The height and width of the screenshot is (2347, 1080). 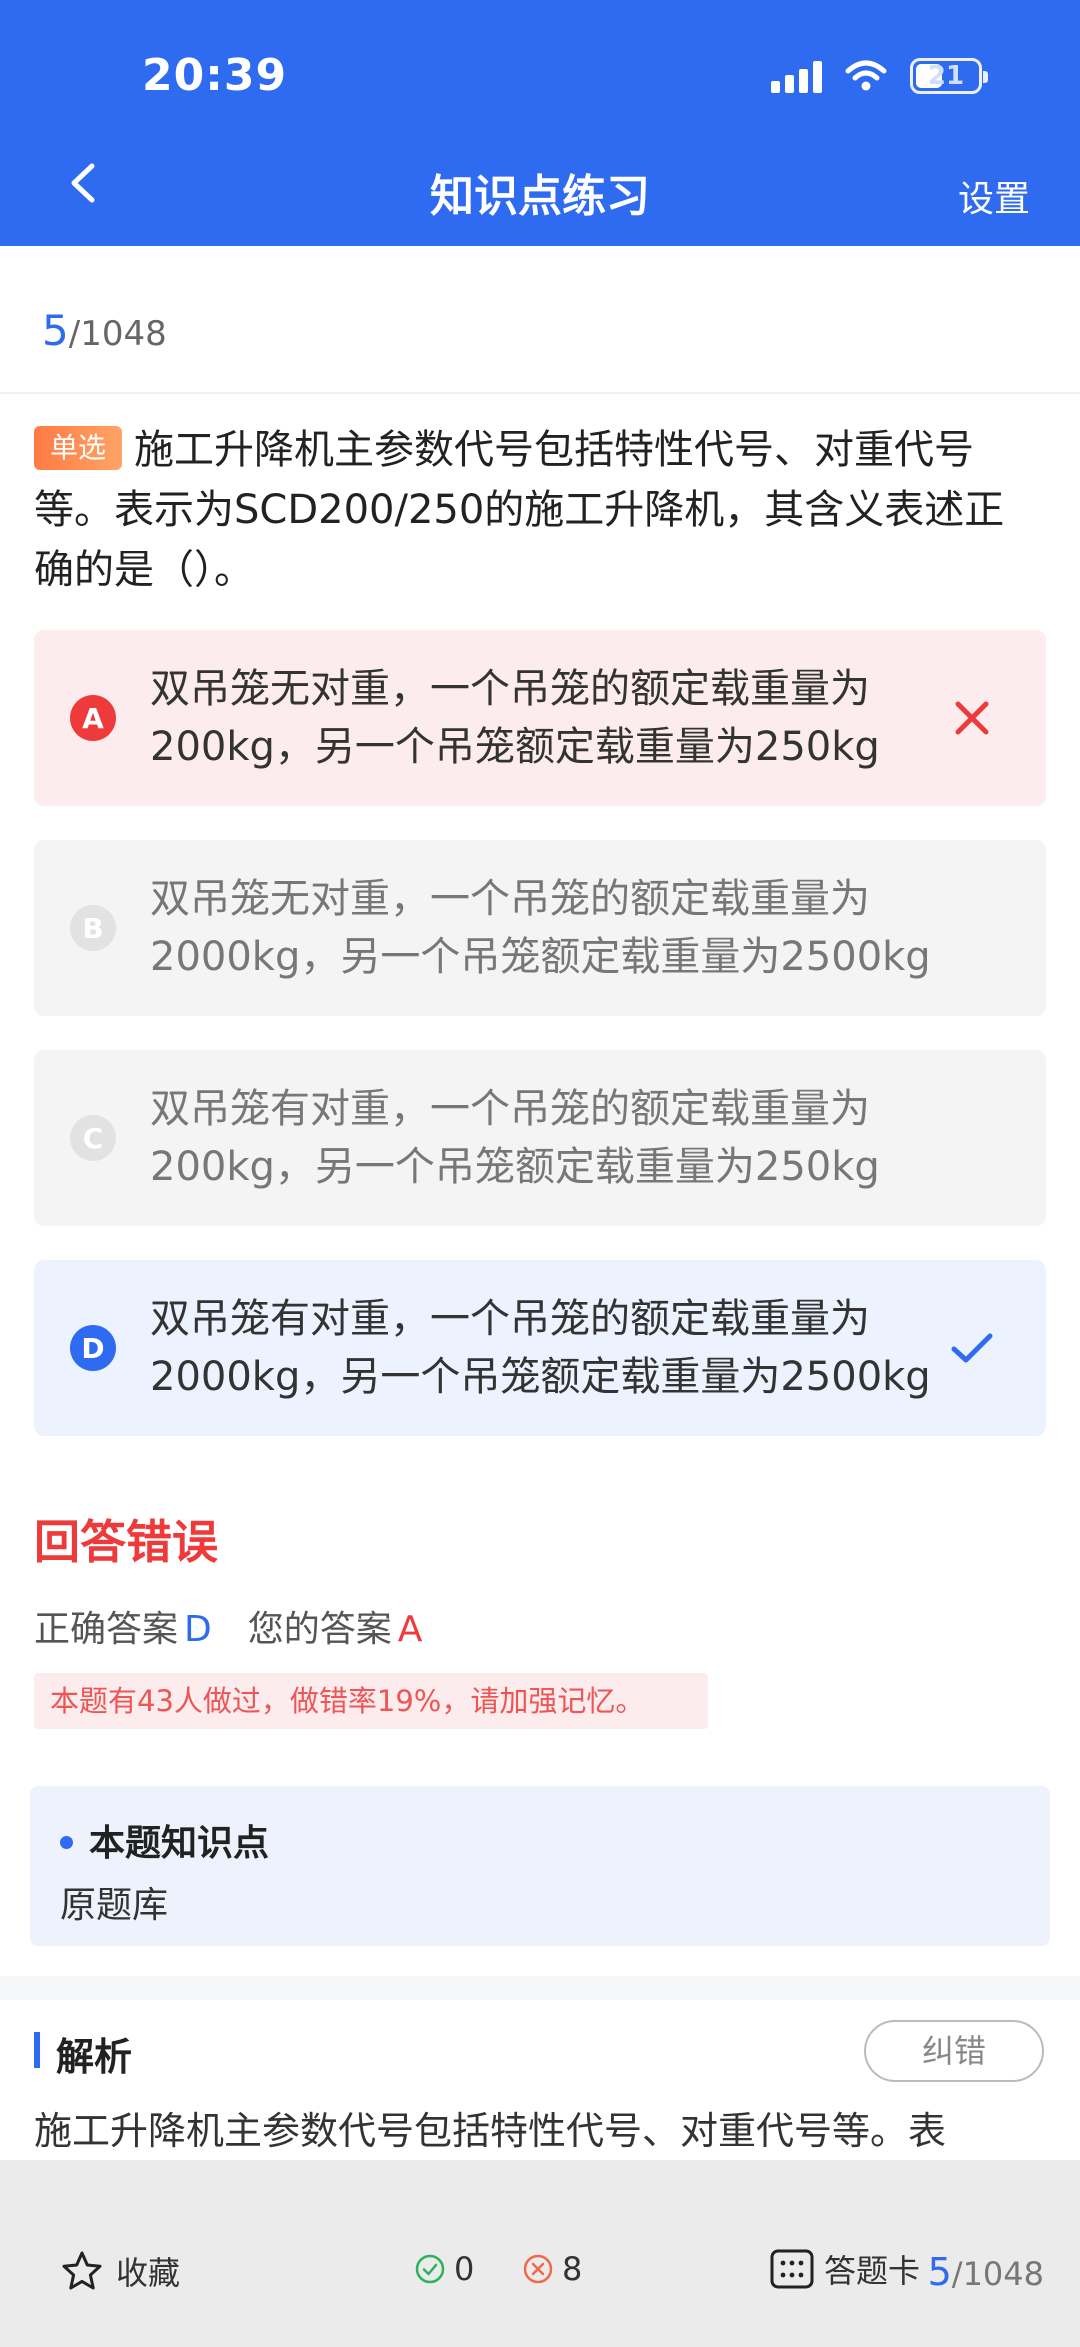 I want to click on header: 20:39 21 知识点练习 设置, so click(x=540, y=123).